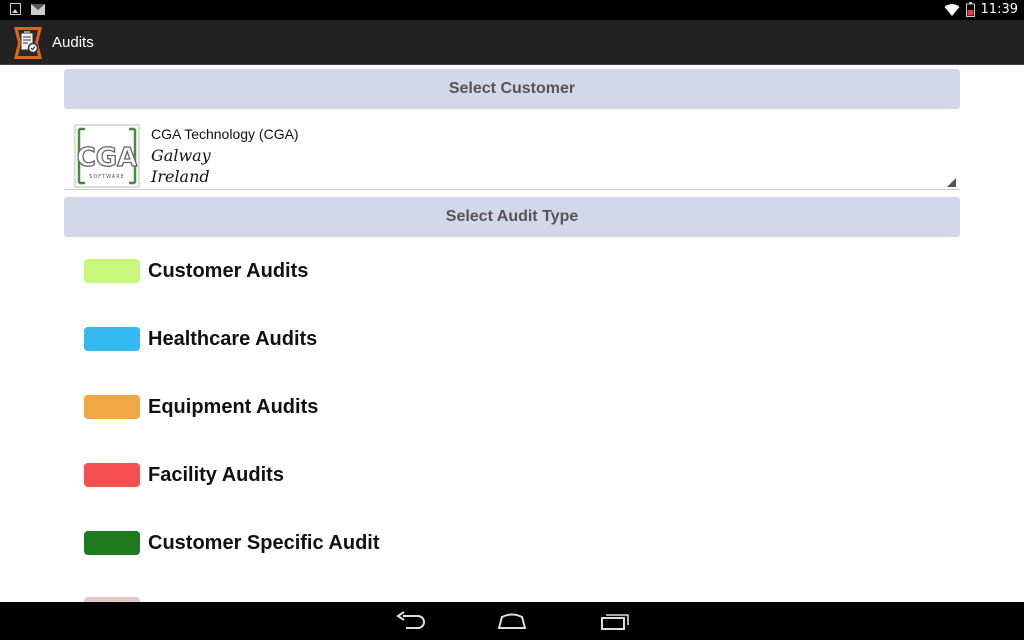  What do you see at coordinates (951, 182) in the screenshot?
I see `spinner-dropdown-icon` at bounding box center [951, 182].